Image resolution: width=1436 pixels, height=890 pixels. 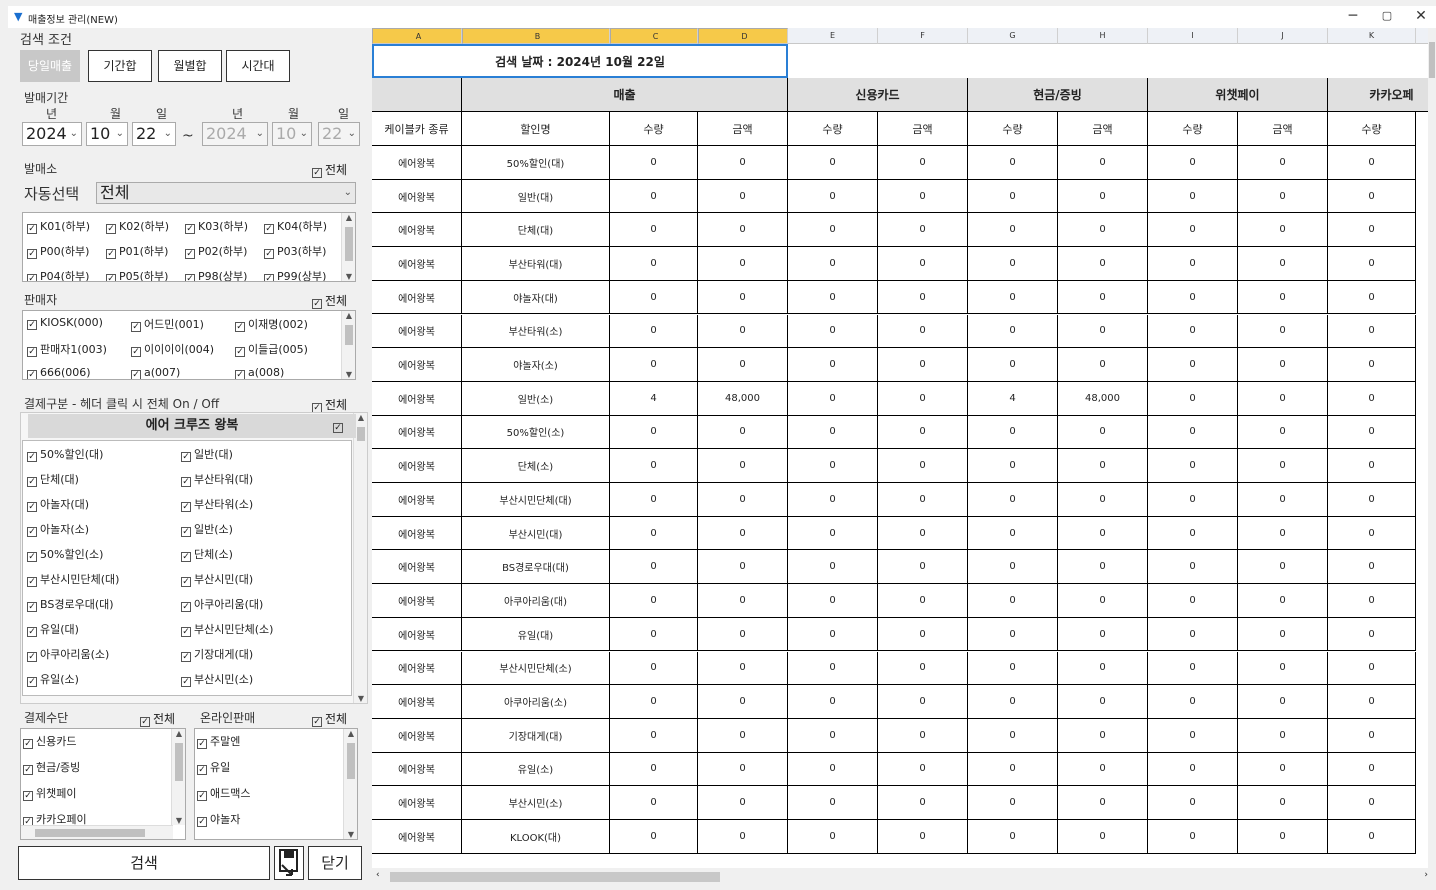 I want to click on issuer-checkbox: ✓ P02(하부), so click(x=216, y=251).